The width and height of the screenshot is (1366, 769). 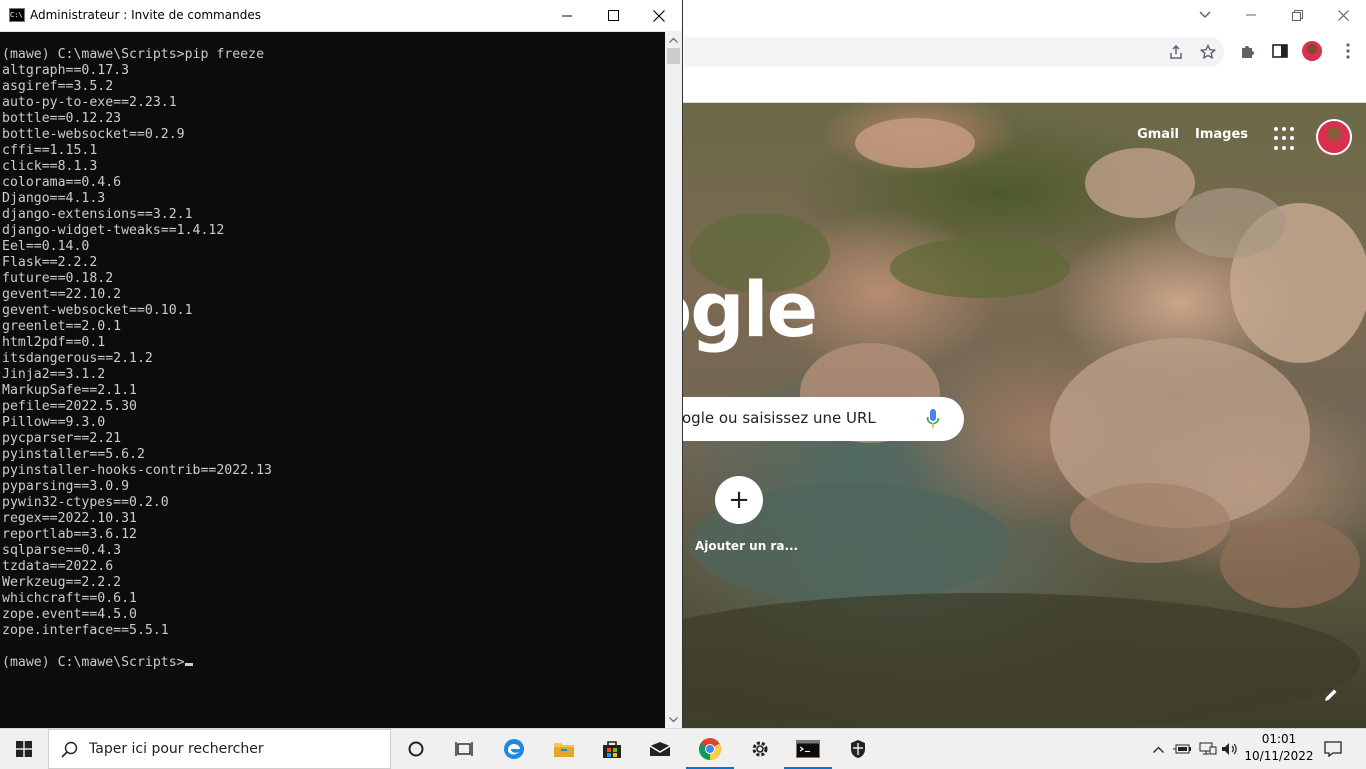 I want to click on restore-icon, so click(x=1297, y=15).